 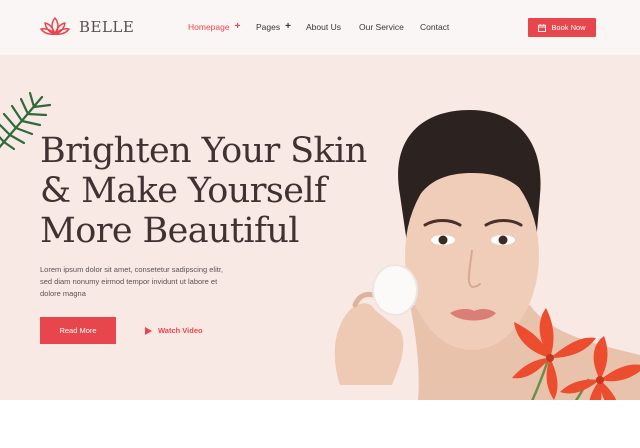 I want to click on nav-item-contact: Contact, so click(x=434, y=27).